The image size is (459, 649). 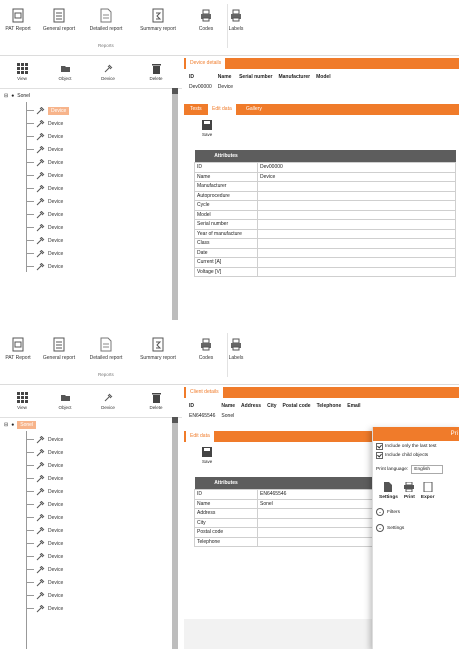 I want to click on delete-button: Delete, so click(x=156, y=72).